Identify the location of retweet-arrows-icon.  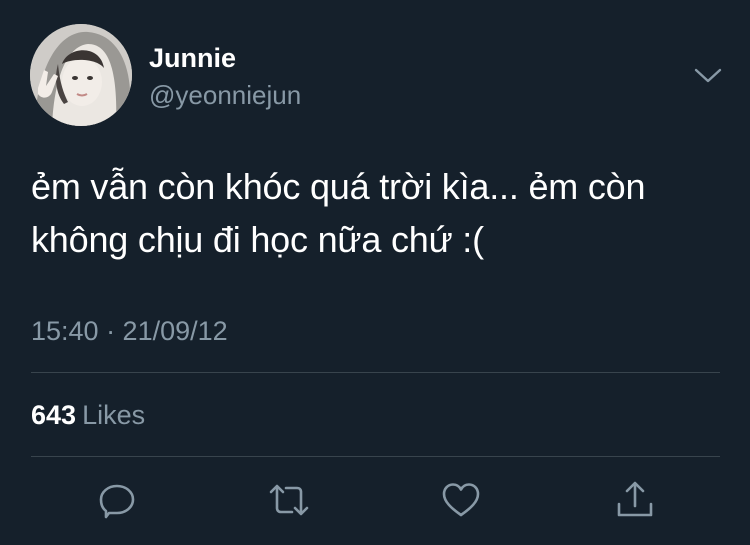
(289, 500).